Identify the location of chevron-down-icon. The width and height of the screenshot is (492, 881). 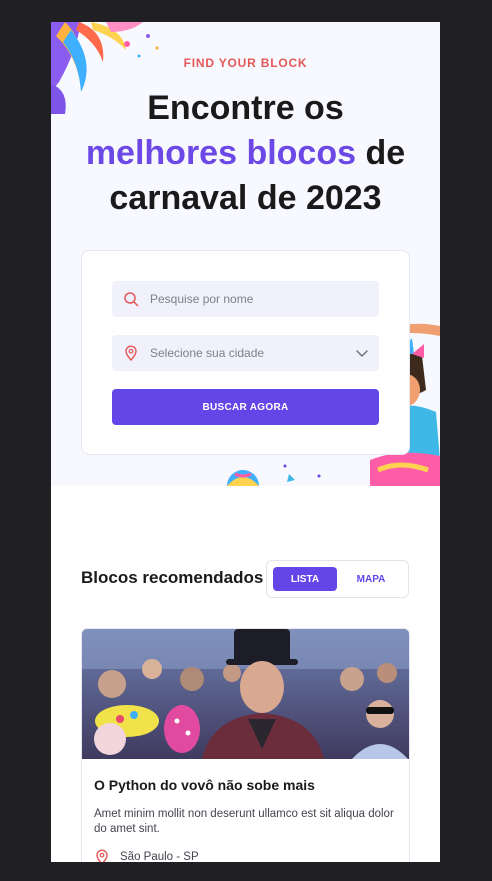
(362, 353).